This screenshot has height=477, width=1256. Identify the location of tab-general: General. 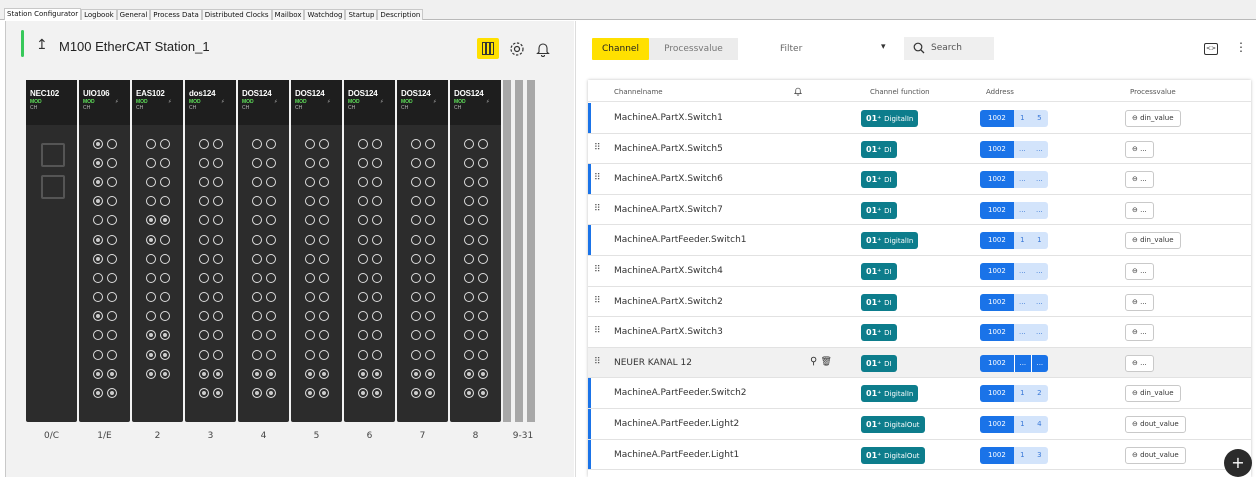
(133, 14).